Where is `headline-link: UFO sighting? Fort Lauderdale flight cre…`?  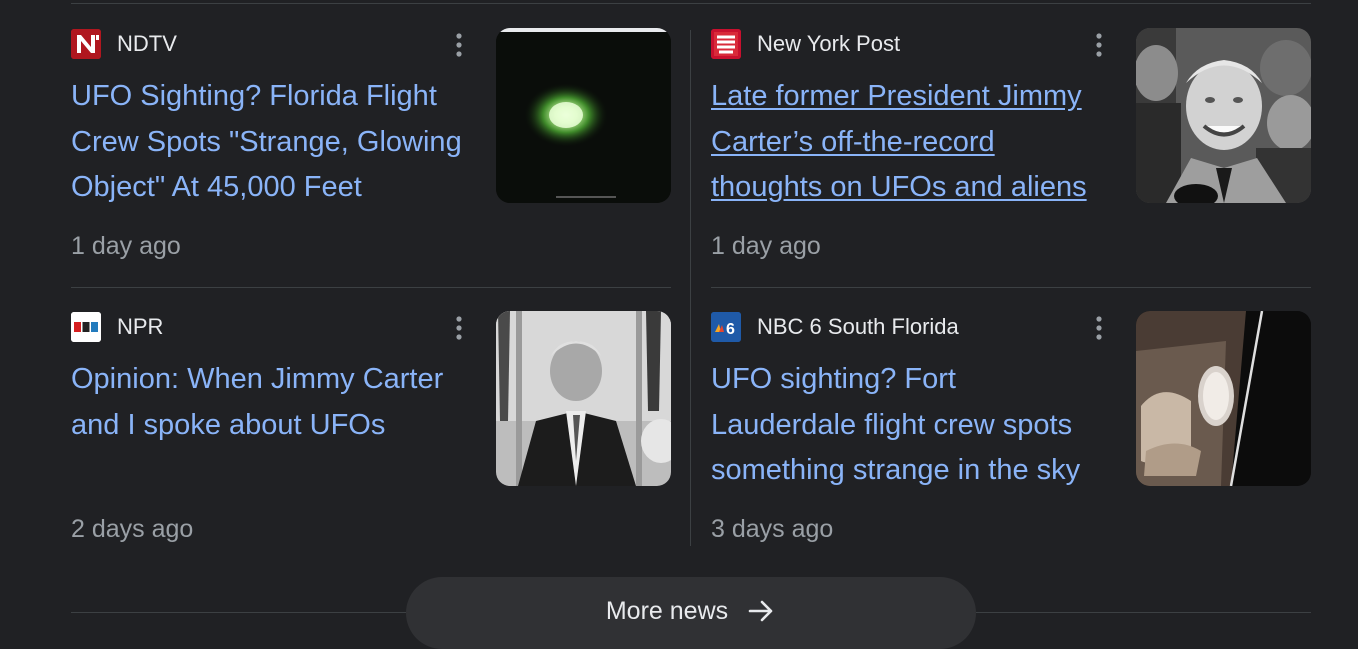 headline-link: UFO sighting? Fort Lauderdale flight cre… is located at coordinates (908, 425).